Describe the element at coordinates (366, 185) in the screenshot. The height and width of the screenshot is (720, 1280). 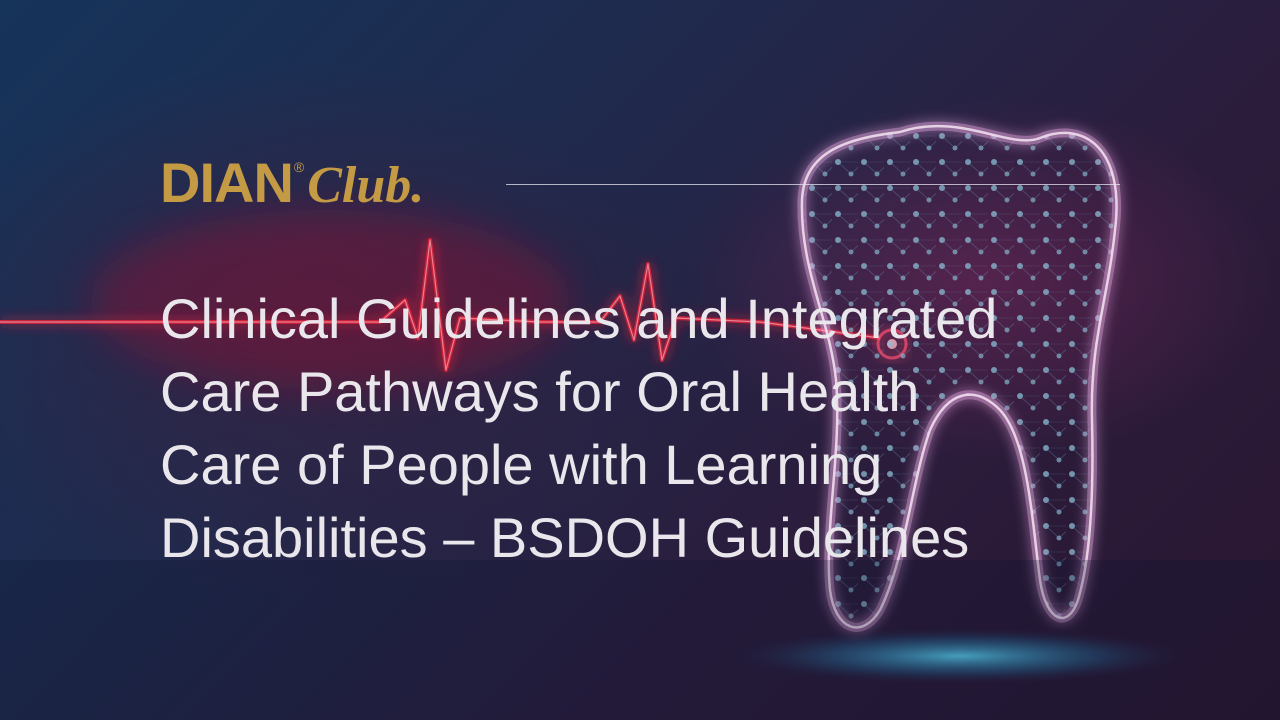
I see `logo-club-text: Club.` at that location.